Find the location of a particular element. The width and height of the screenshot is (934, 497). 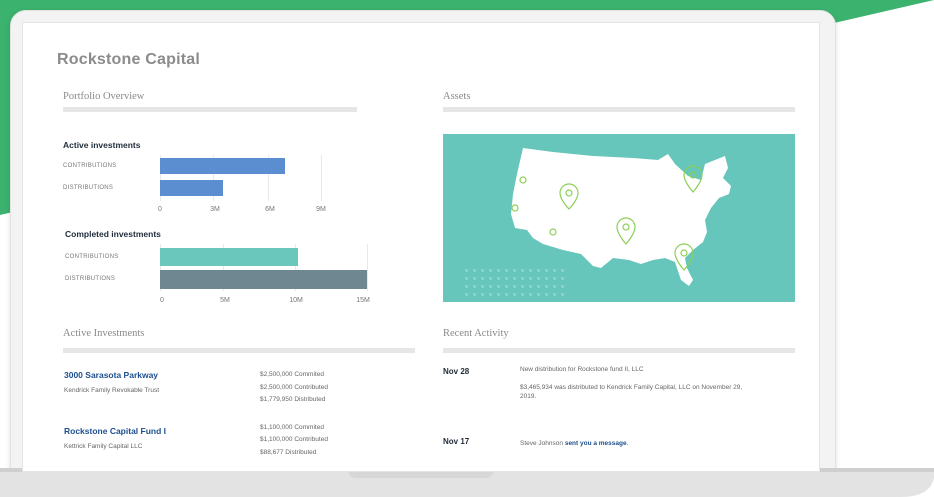

completed-tick-10m: 10M is located at coordinates (296, 300).